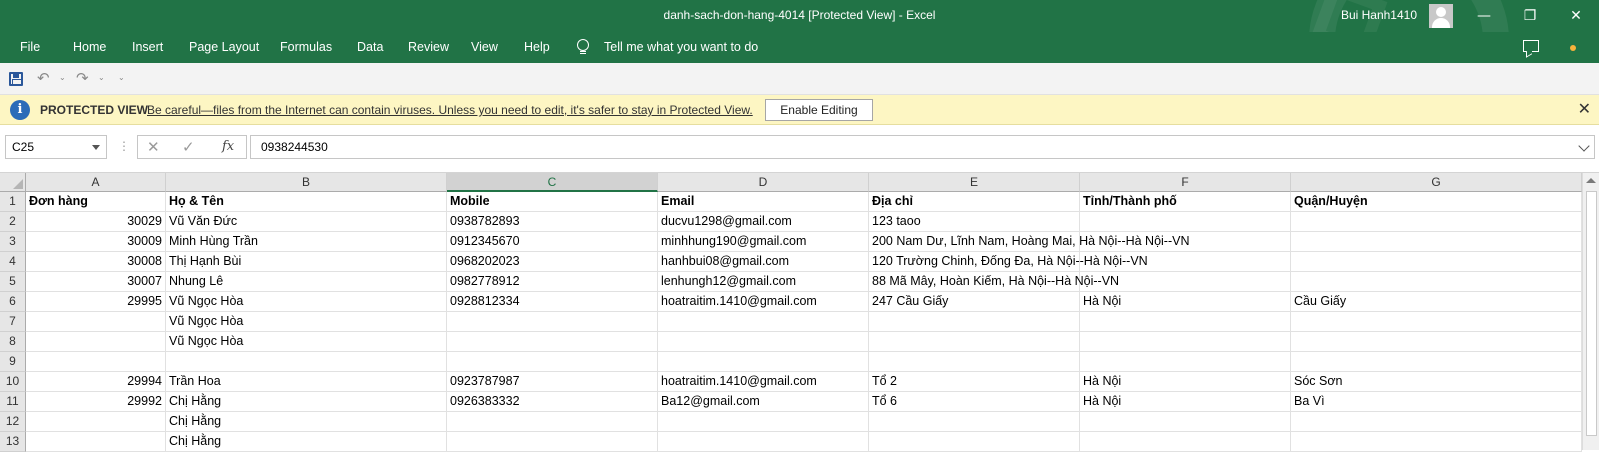  I want to click on table-cell: Cầu Giấy, so click(1436, 302).